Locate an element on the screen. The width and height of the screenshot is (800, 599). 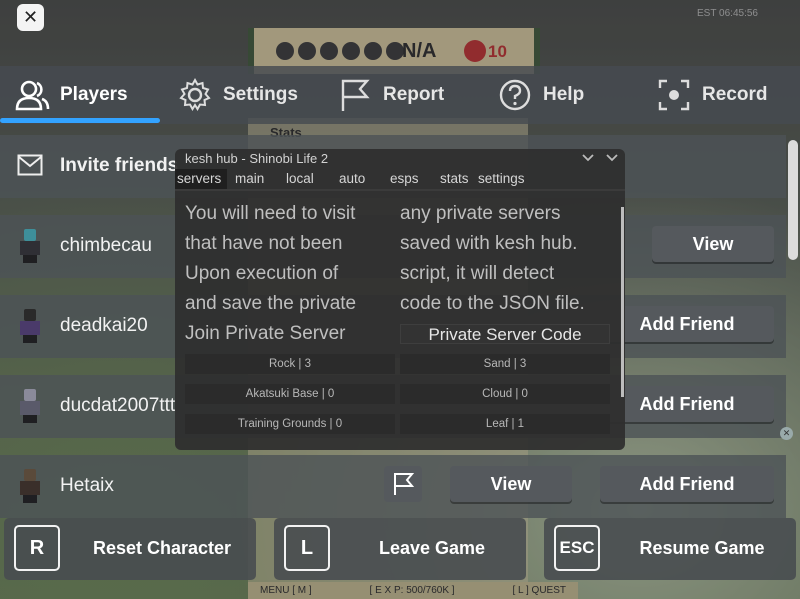
hub-text-line: saved with kesh hub. is located at coordinates (489, 243).